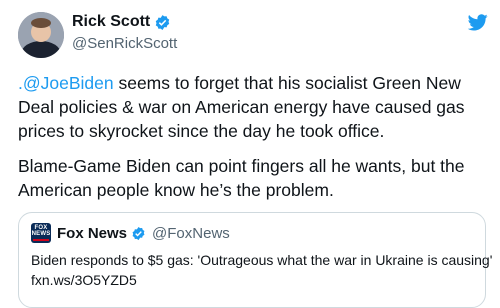  Describe the element at coordinates (124, 44) in the screenshot. I see `author-handle: @SenRickScott` at that location.